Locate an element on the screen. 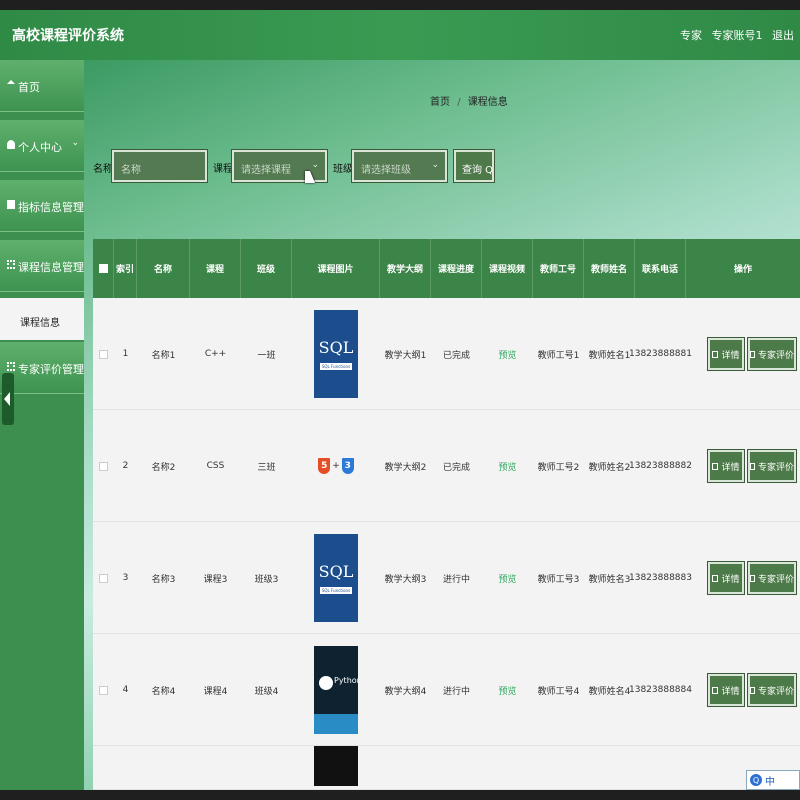  css3-icon: 3 is located at coordinates (347, 466).